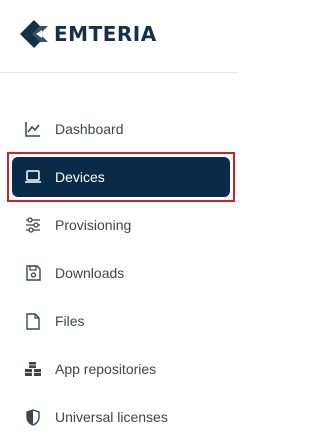  Describe the element at coordinates (106, 369) in the screenshot. I see `sidebar-item-label: App repositories` at that location.